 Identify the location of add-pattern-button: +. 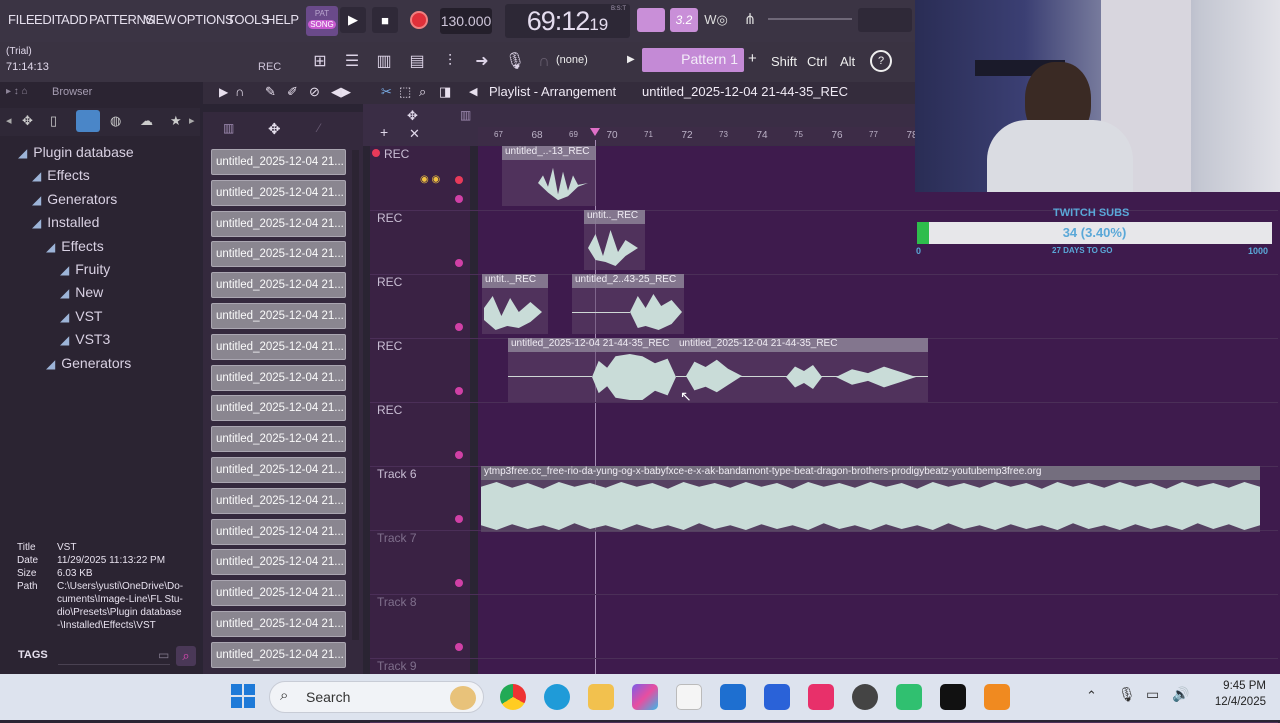
(752, 58).